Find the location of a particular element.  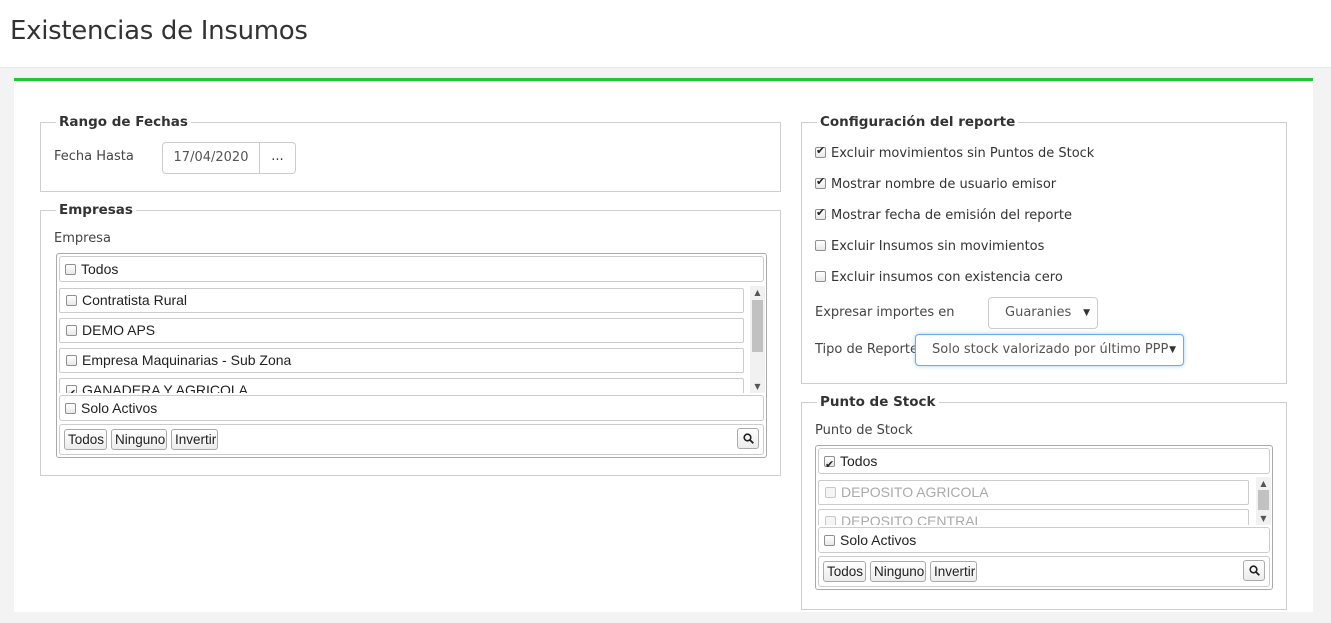

empresa-todos-label: Todos is located at coordinates (100, 269).